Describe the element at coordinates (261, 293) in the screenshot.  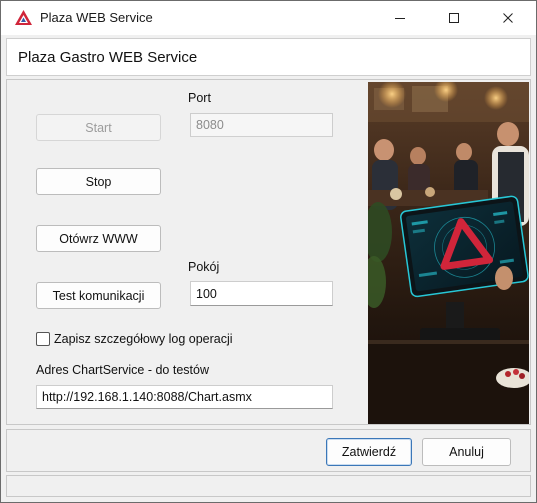
I see `room-field: 100` at that location.